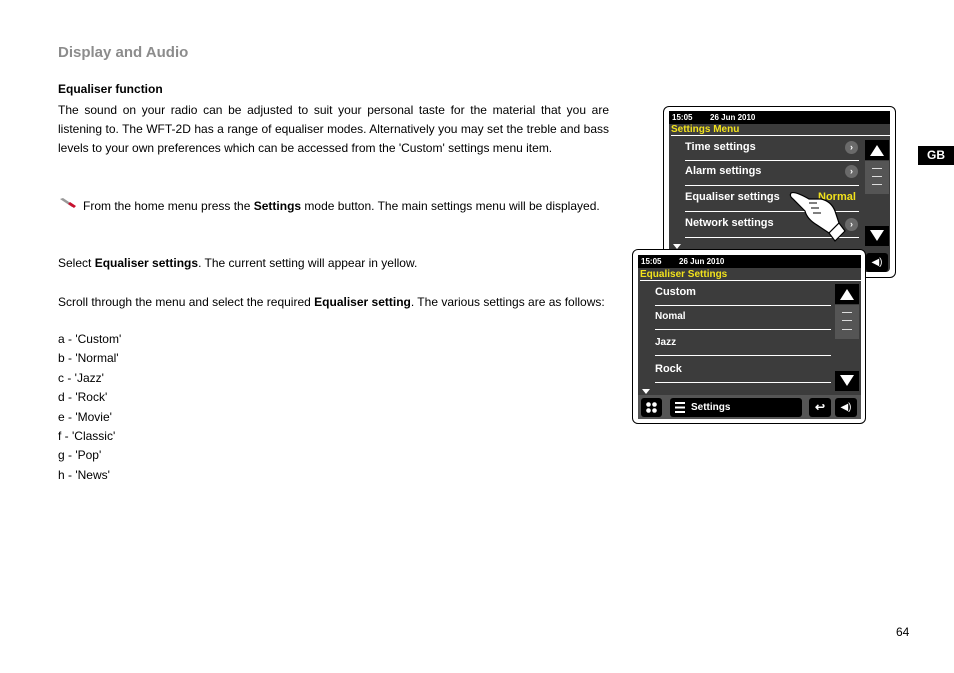 The image size is (954, 673). I want to click on home-button, so click(651, 407).